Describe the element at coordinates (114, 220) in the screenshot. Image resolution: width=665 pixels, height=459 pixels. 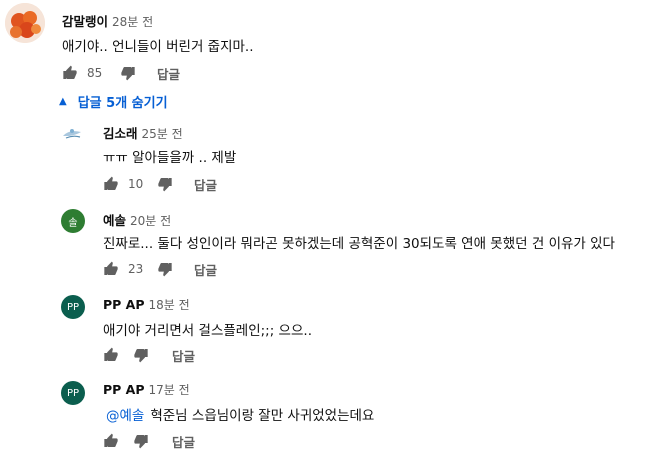
I see `comment-author: 예솔` at that location.